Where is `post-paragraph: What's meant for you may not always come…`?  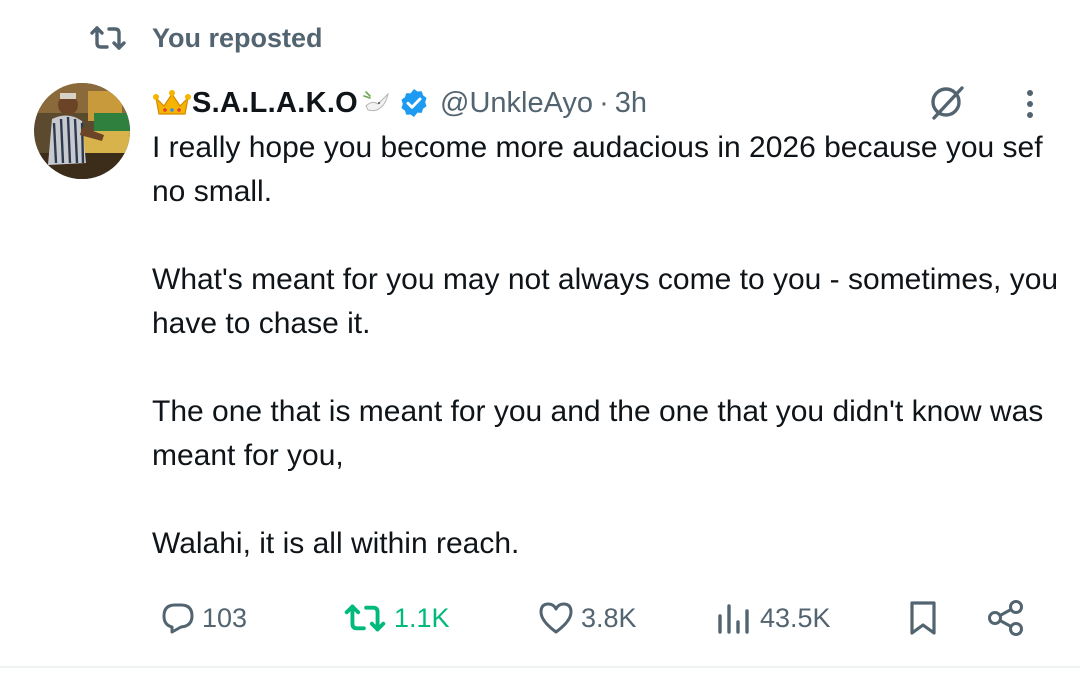 post-paragraph: What's meant for you may not always come… is located at coordinates (605, 301).